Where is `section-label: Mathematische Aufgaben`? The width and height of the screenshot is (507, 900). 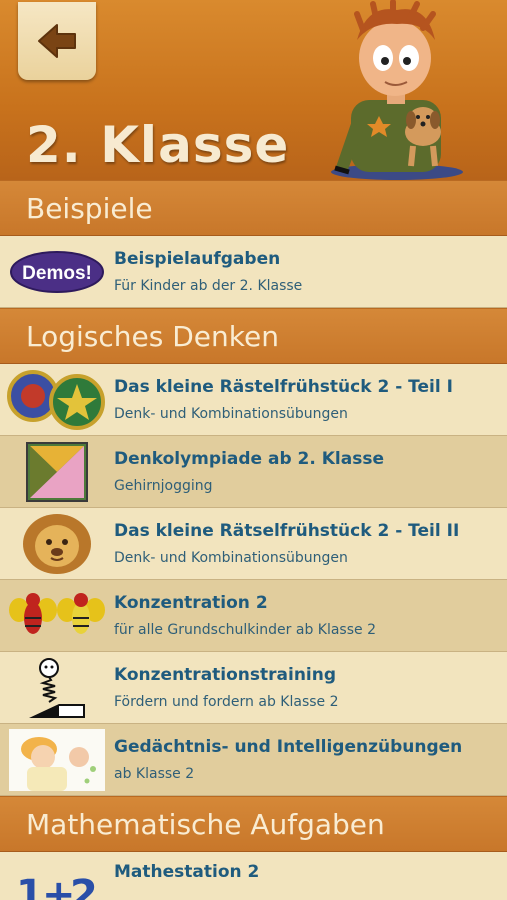
section-label: Mathematische Aufgaben is located at coordinates (205, 824).